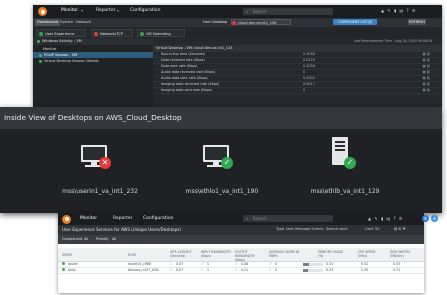  Describe the element at coordinates (67, 255) in the screenshot. I see `column-header: USERS` at that location.